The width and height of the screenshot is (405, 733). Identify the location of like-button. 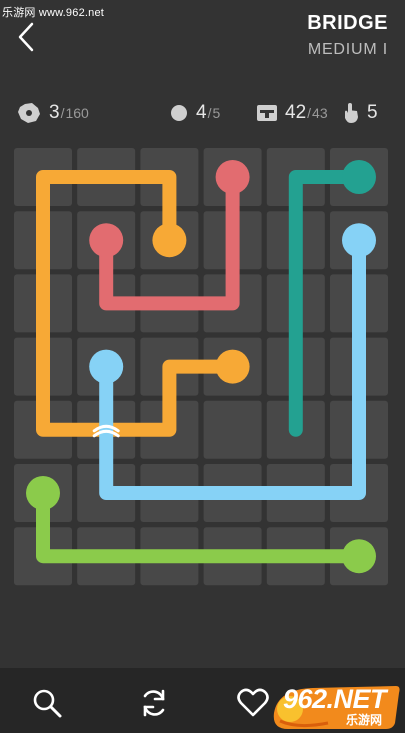
(253, 703).